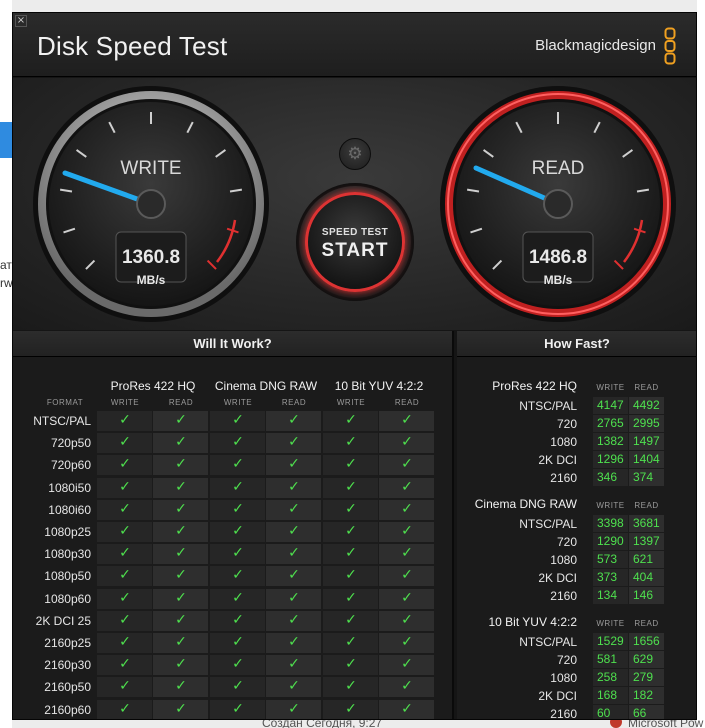 The height and width of the screenshot is (728, 705). What do you see at coordinates (67, 598) in the screenshot?
I see `format-label: 1080p60` at bounding box center [67, 598].